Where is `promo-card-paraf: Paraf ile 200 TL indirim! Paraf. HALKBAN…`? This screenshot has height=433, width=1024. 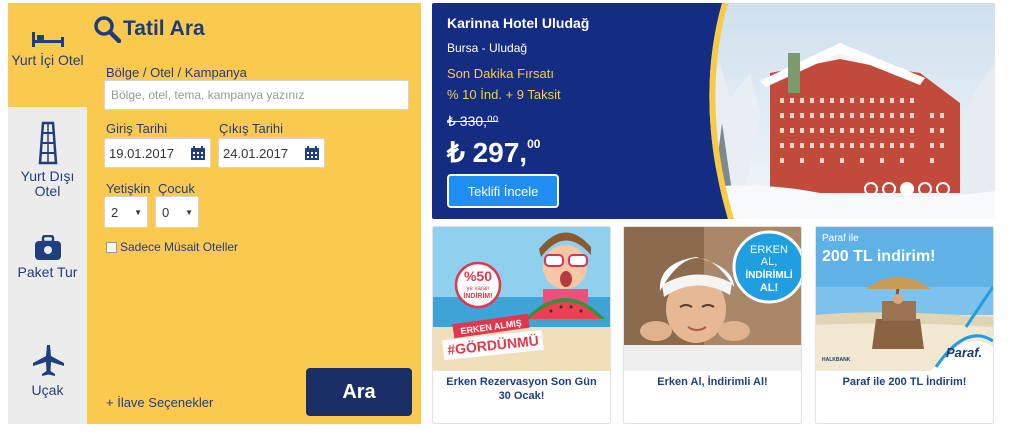
promo-card-paraf: Paraf ile 200 TL indirim! Paraf. HALKBAN… is located at coordinates (904, 325).